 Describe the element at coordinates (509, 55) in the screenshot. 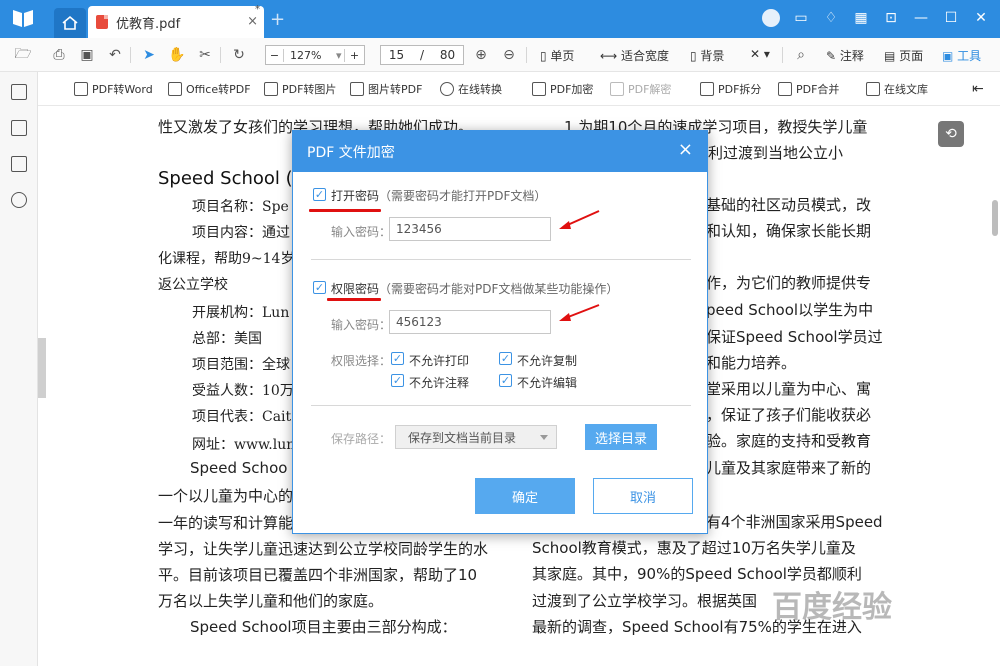

I see `next-page-icon: ⊖` at that location.